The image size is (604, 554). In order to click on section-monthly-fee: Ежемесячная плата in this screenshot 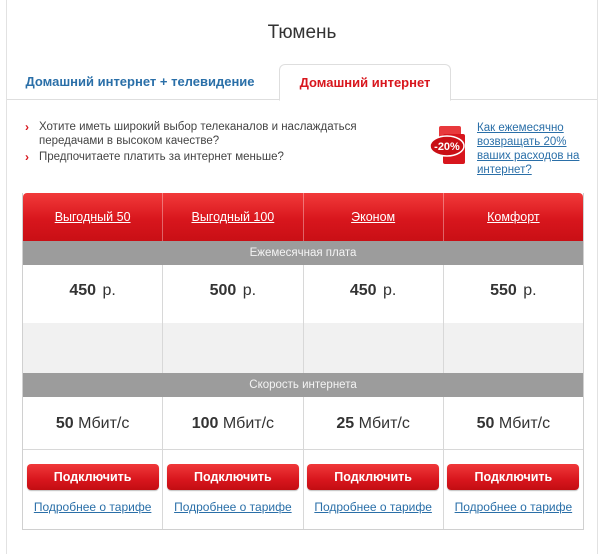, I will do `click(303, 253)`.